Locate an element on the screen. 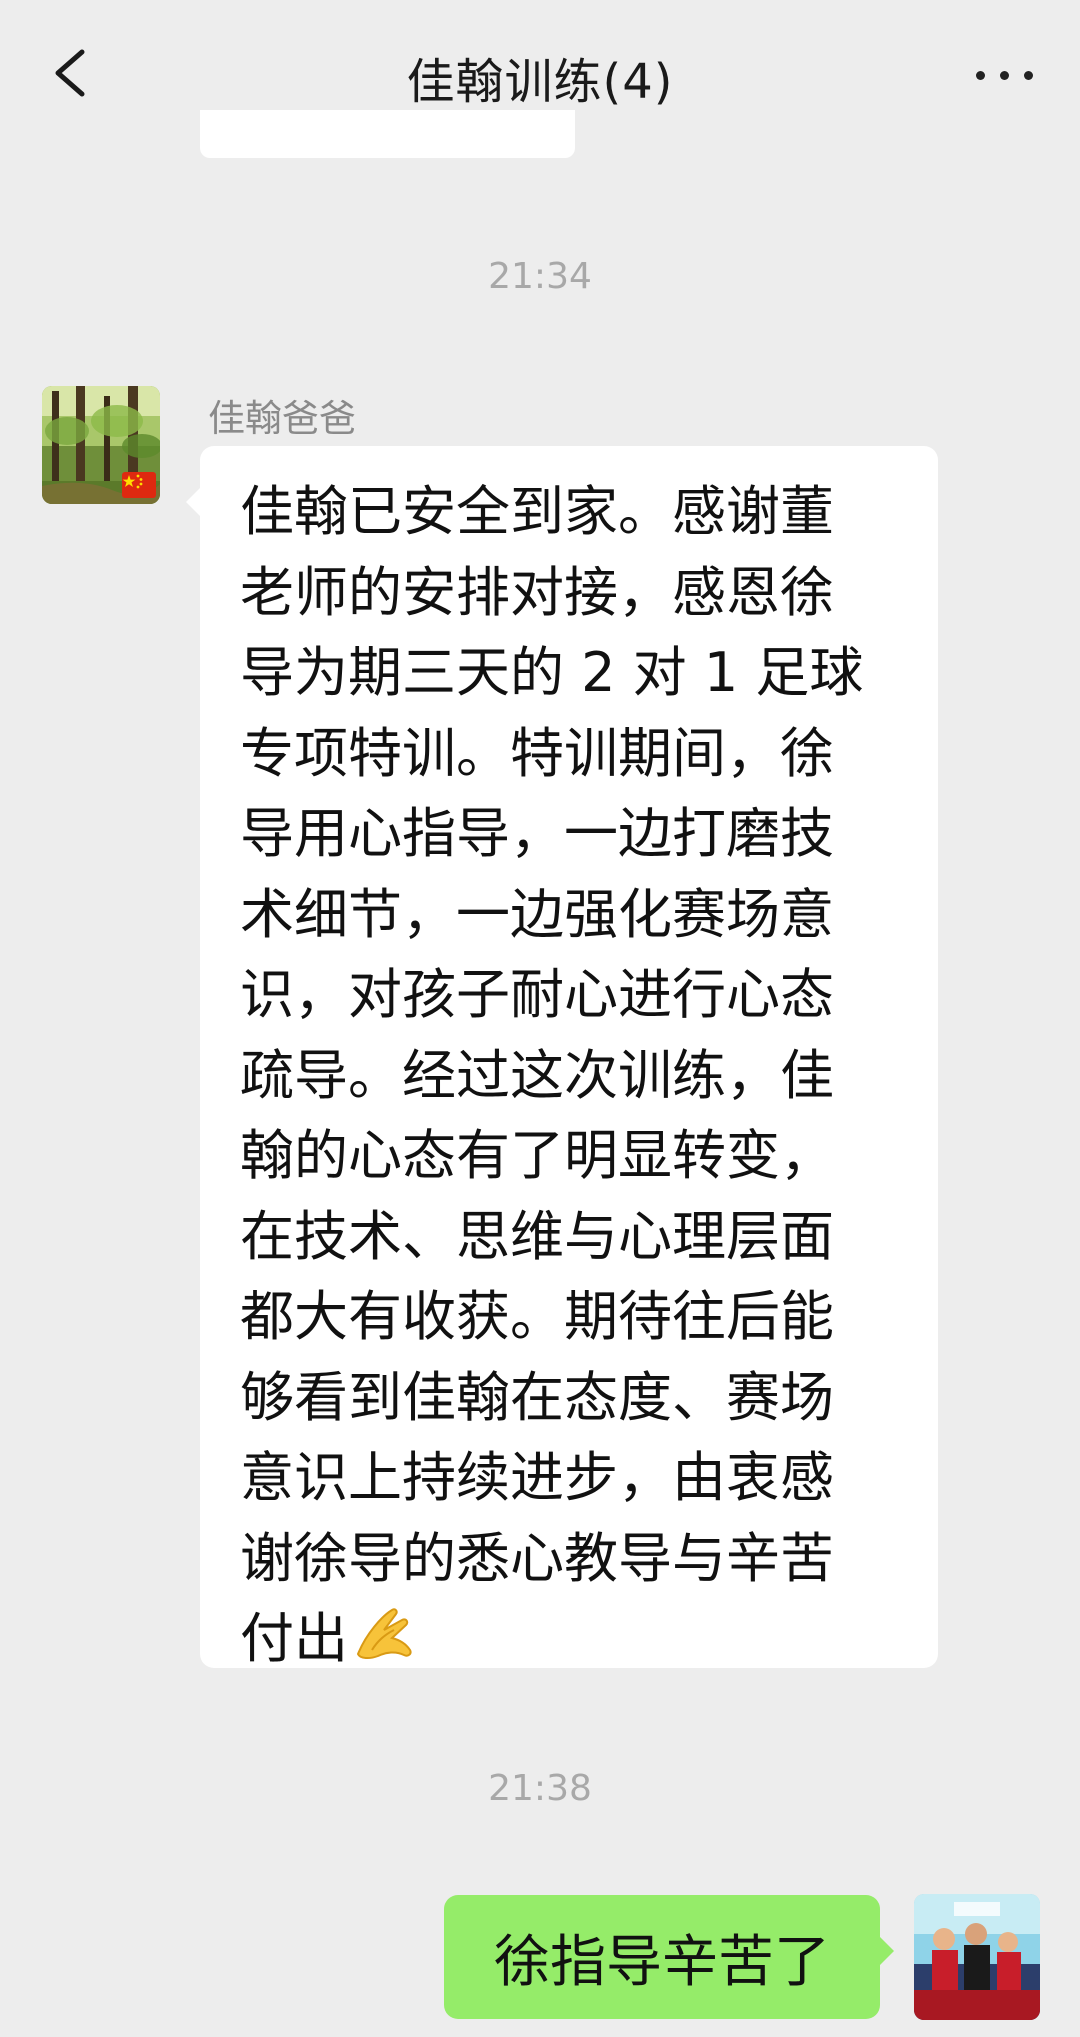  self-avatar is located at coordinates (977, 1957).